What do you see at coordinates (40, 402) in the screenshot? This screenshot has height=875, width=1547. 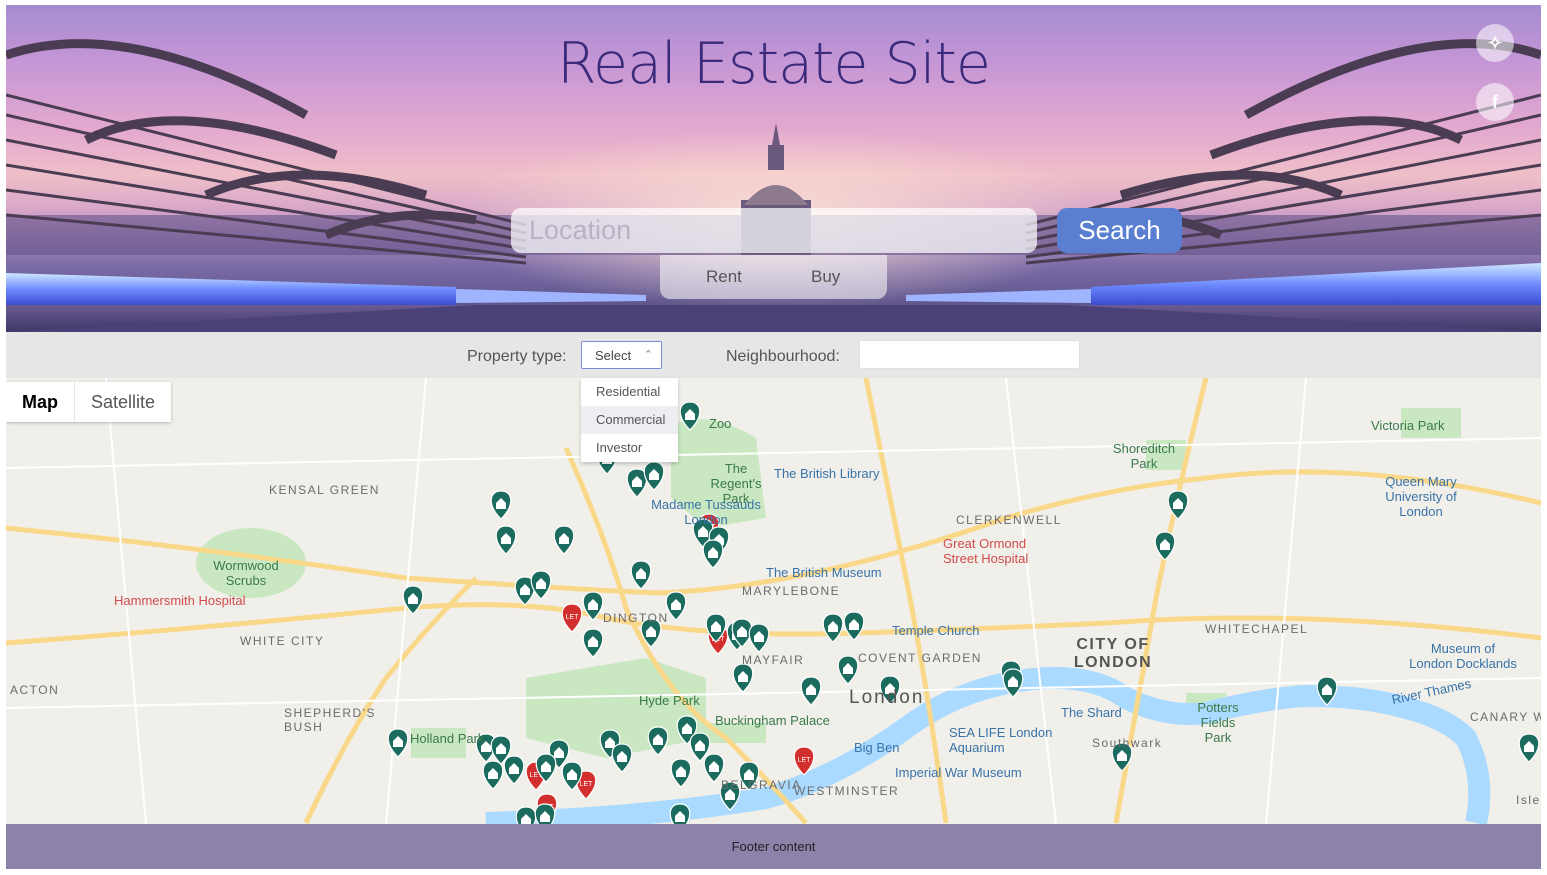 I see `map-tab: Map` at bounding box center [40, 402].